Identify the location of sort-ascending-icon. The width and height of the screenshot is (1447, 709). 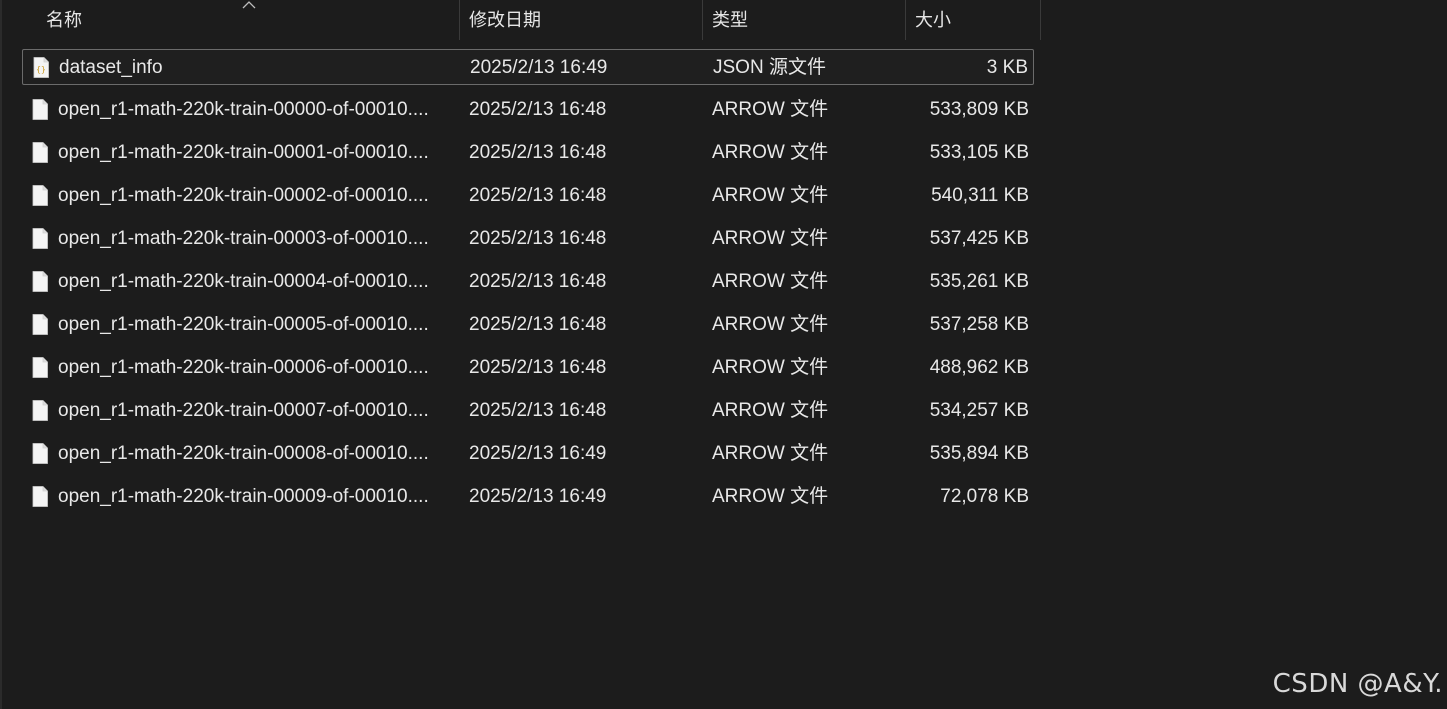
(249, 5).